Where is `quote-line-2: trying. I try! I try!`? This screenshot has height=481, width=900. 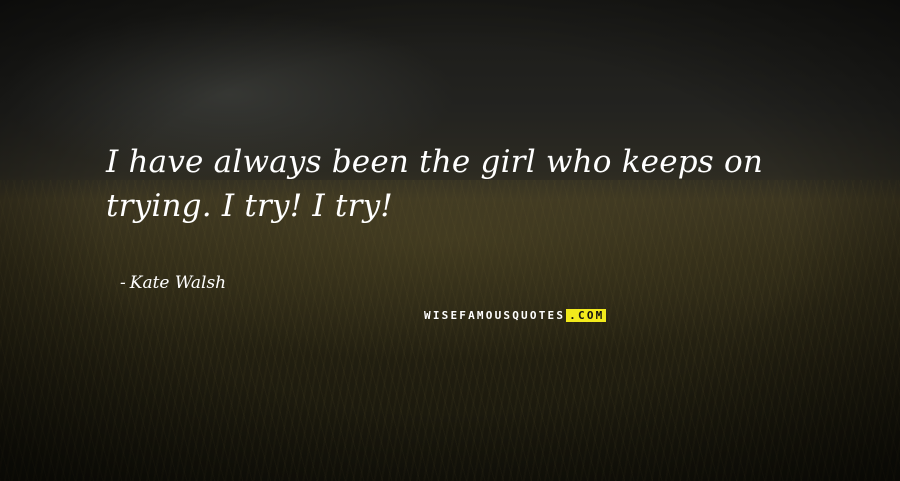 quote-line-2: trying. I try! I try! is located at coordinates (249, 206).